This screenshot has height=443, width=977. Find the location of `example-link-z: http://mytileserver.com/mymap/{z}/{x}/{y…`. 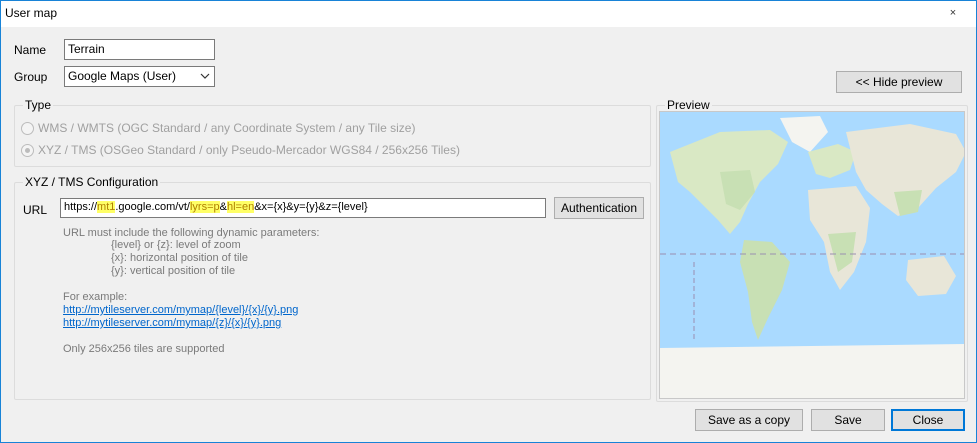

example-link-z: http://mytileserver.com/mymap/{z}/{x}/{y… is located at coordinates (172, 323).